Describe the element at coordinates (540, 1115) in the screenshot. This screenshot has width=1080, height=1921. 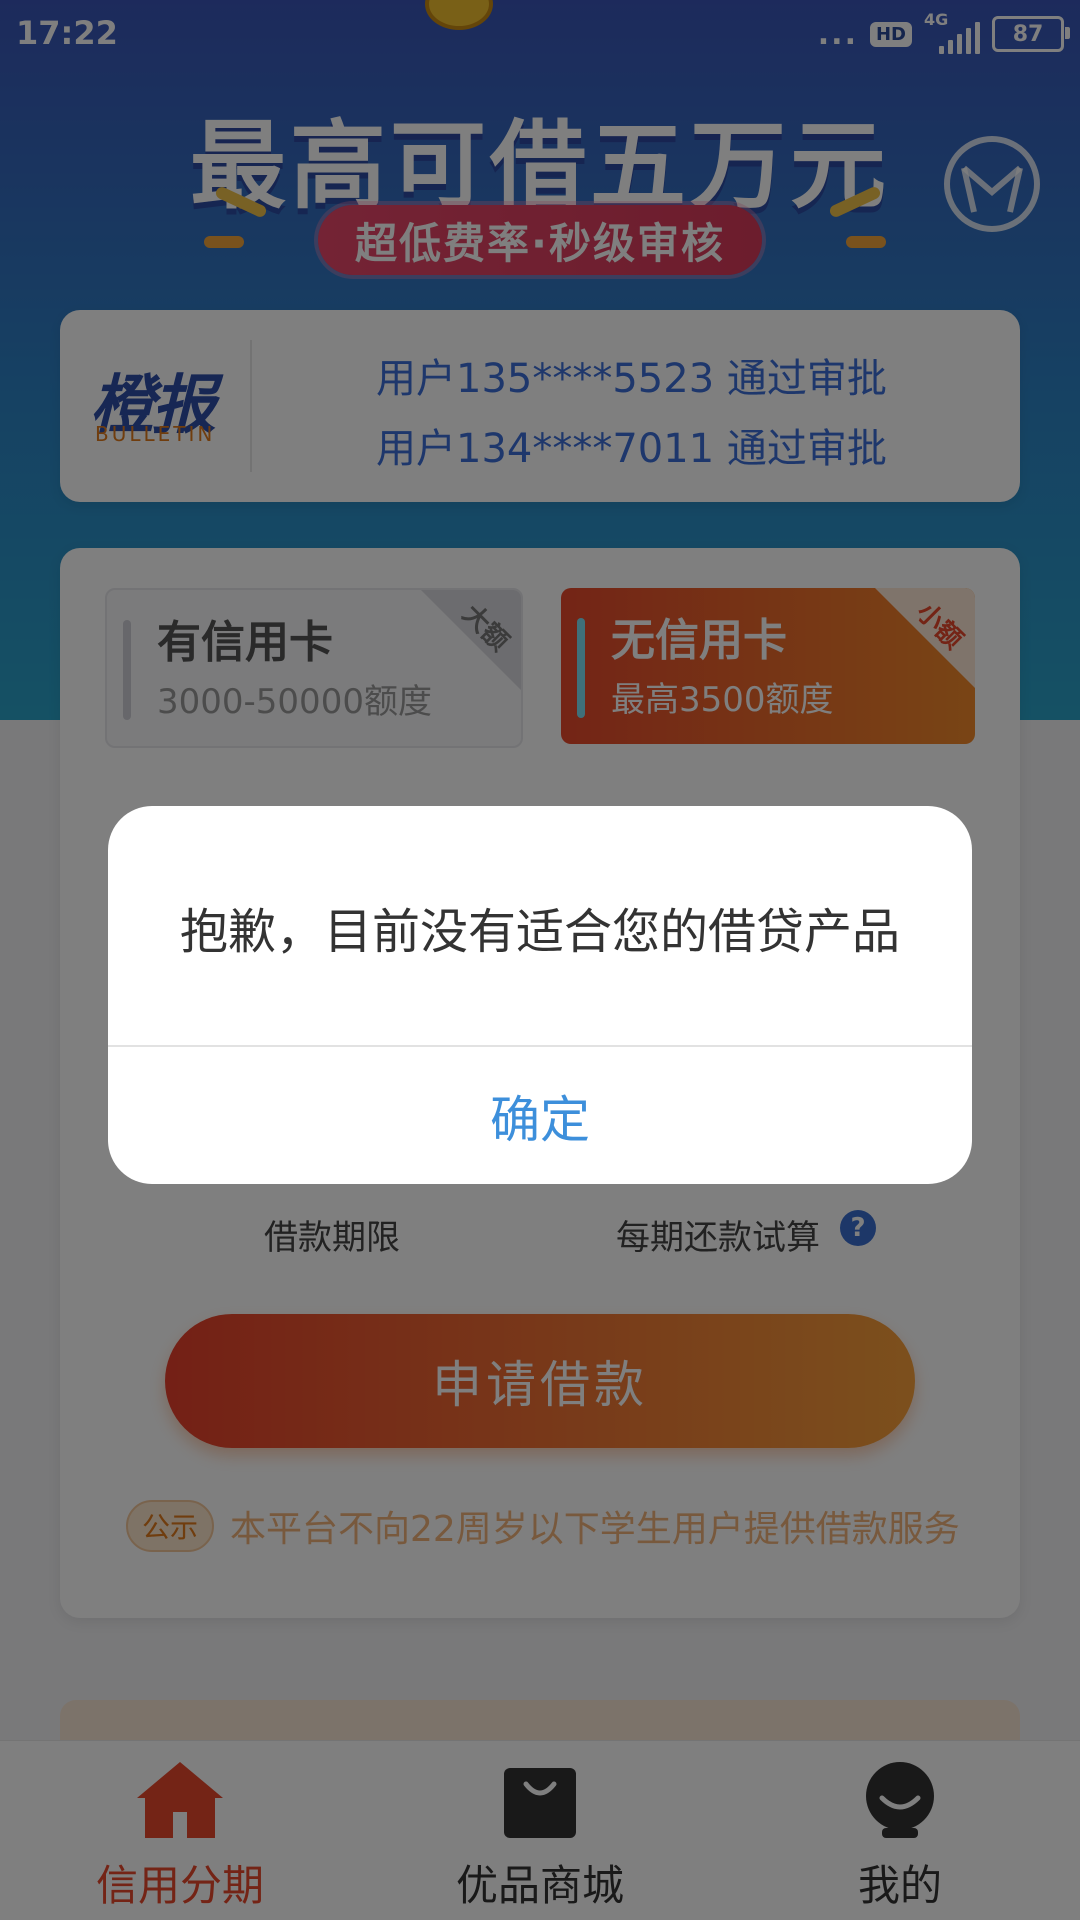
I see `confirm-button: 确定` at that location.